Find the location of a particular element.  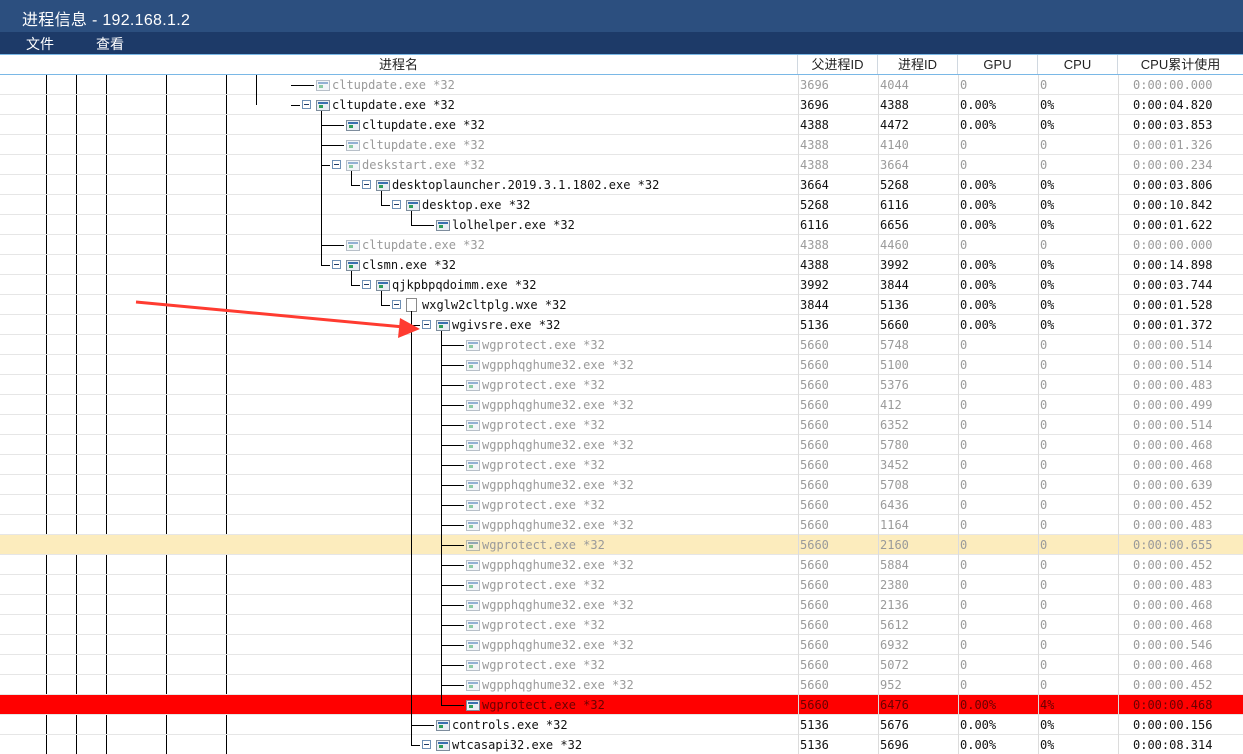

cell-cputime: 0:00:00.655 is located at coordinates (1173, 545).